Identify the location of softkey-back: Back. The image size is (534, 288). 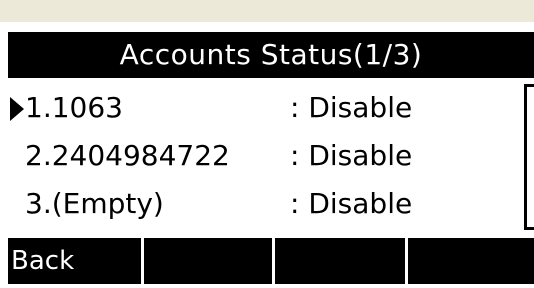
(74, 261).